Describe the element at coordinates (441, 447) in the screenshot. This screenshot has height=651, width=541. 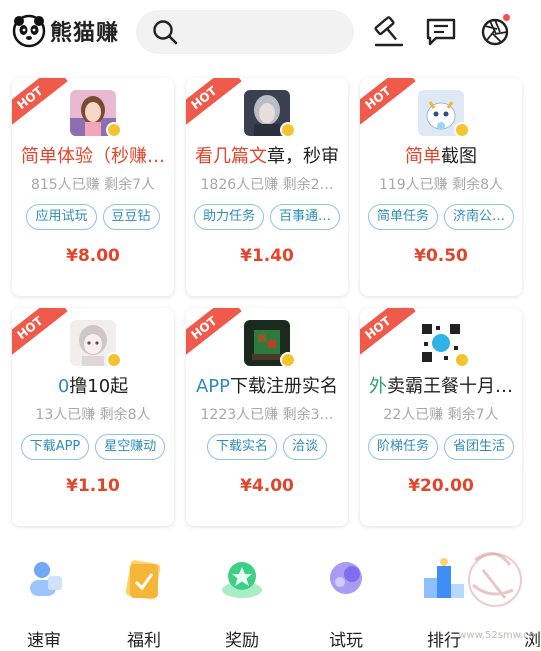
I see `task-tags: 阶梯任务 省团生活` at that location.